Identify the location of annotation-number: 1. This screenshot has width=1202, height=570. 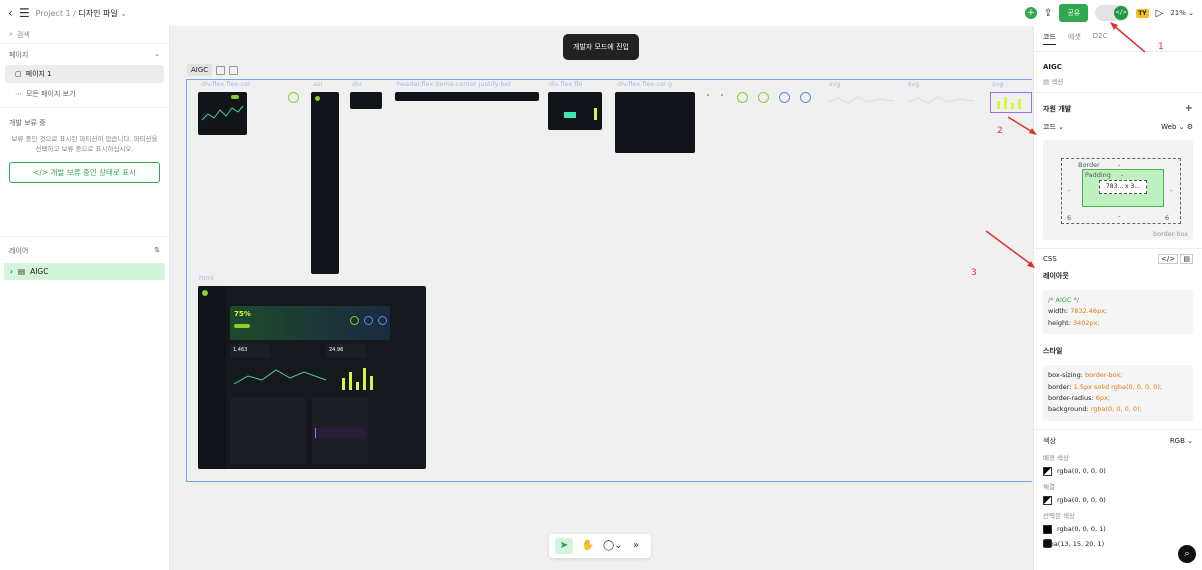
(1161, 47).